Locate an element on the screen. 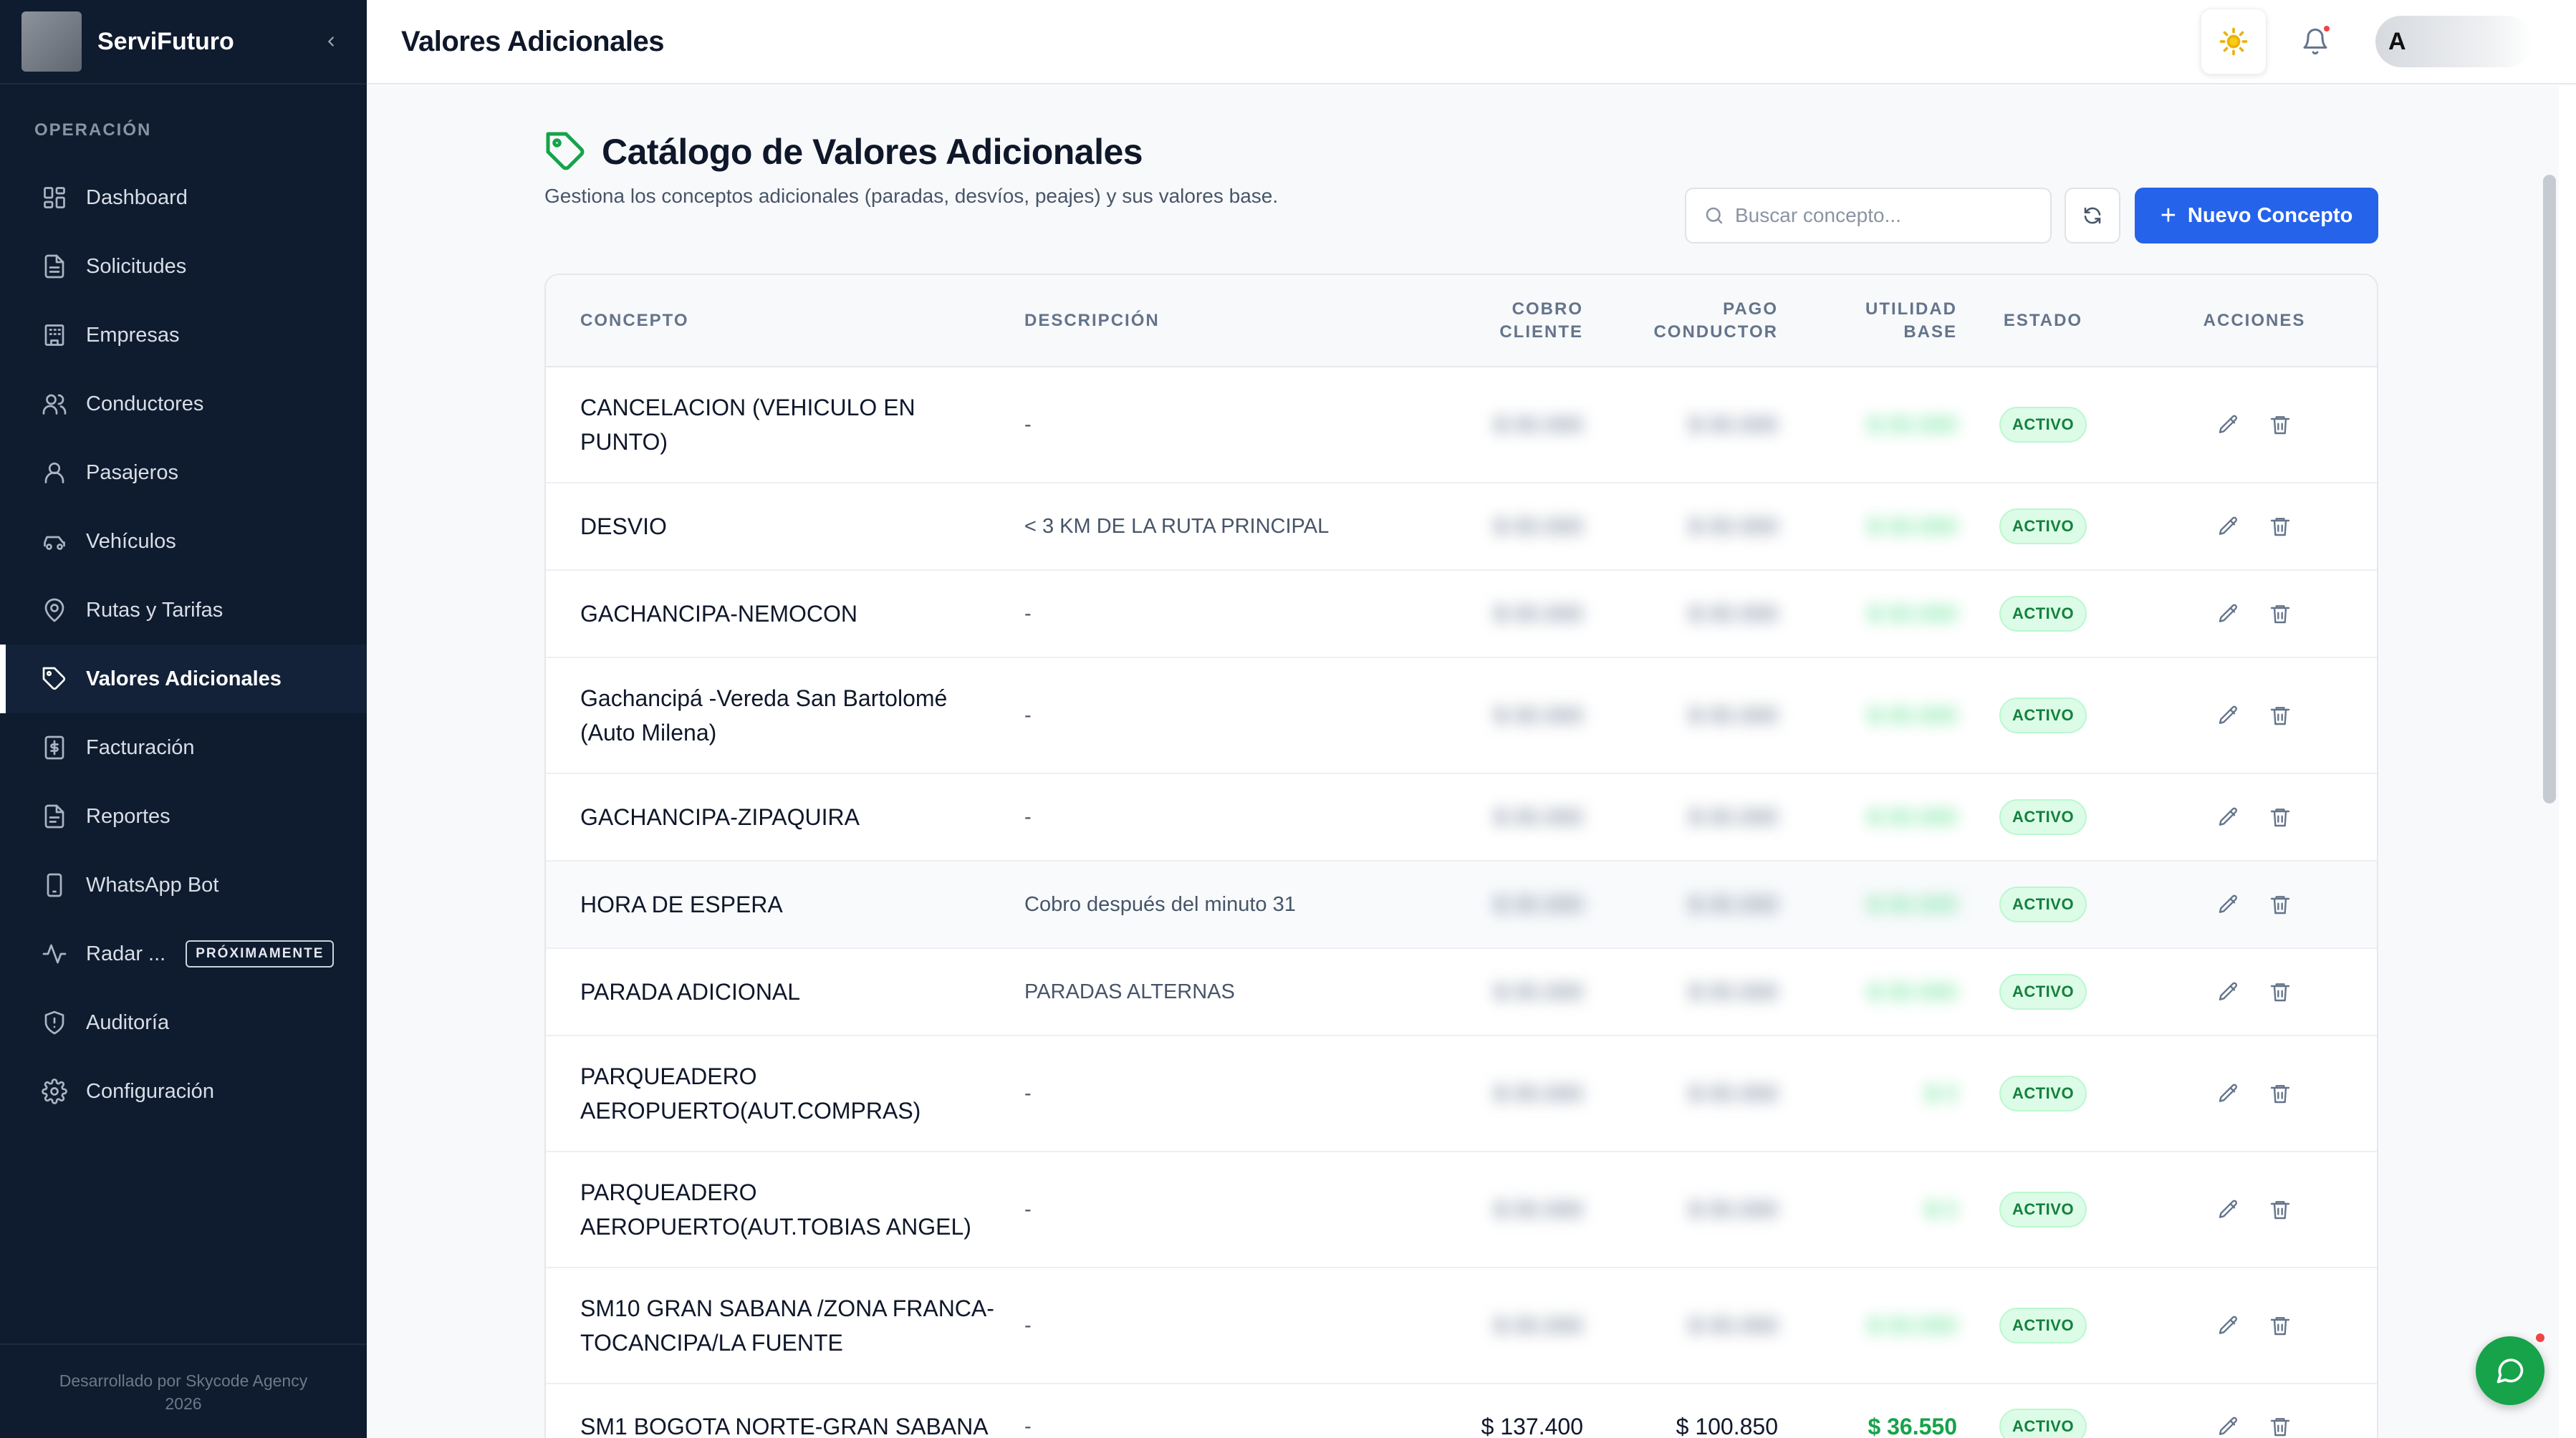  vertical-scrollbar is located at coordinates (2549, 489).